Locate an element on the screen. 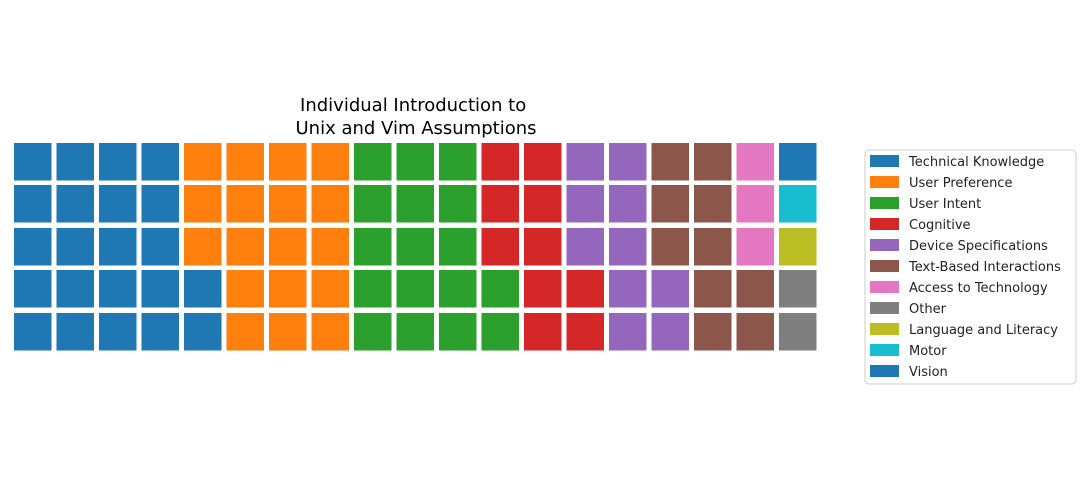 This screenshot has width=1091, height=491. waffle-cell-language-and-literacy is located at coordinates (798, 247).